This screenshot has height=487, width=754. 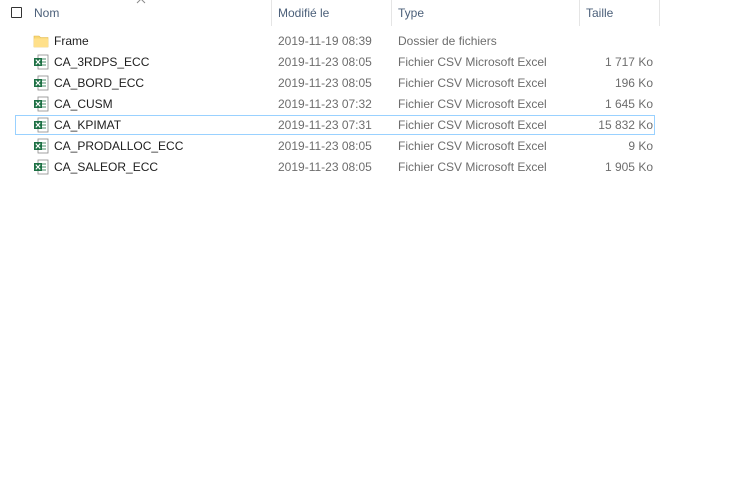 What do you see at coordinates (99, 83) in the screenshot?
I see `file-name: CA_BORD_ECC` at bounding box center [99, 83].